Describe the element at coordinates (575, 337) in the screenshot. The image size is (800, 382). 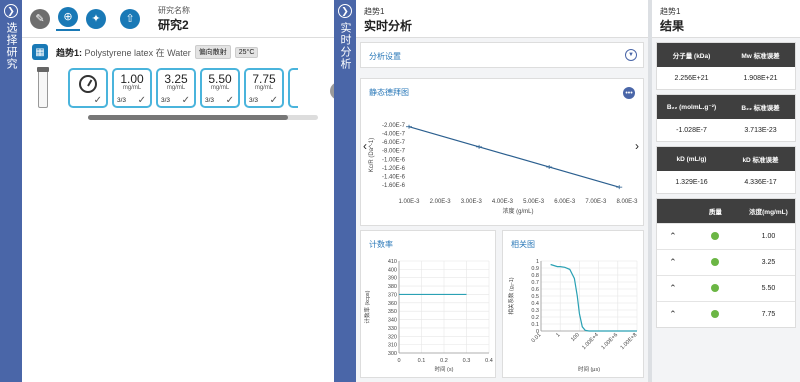
I see `x-tick-label: 100` at that location.